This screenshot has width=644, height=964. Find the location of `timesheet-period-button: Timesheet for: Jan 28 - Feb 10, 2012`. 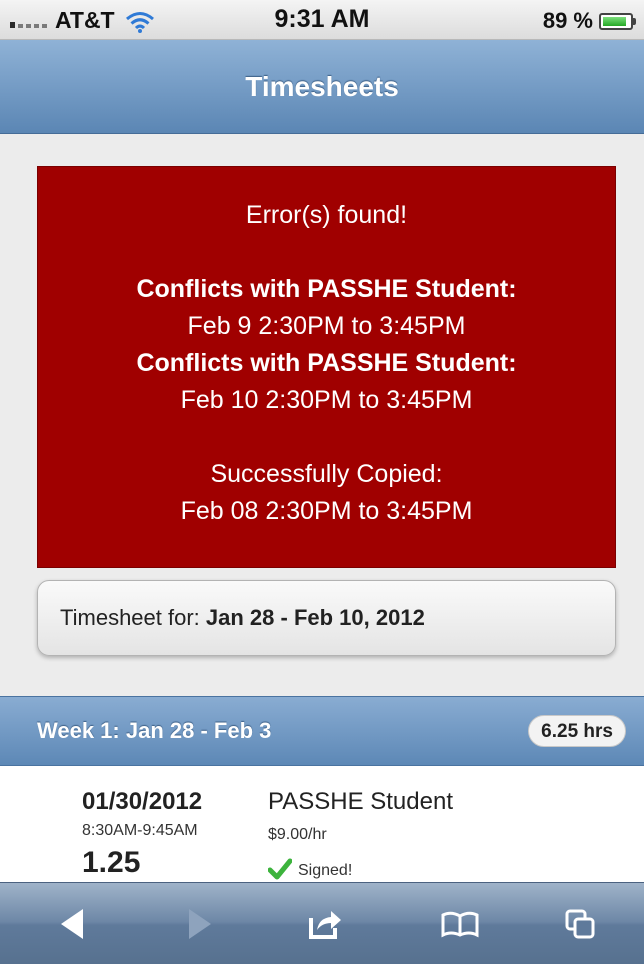

timesheet-period-button: Timesheet for: Jan 28 - Feb 10, 2012 is located at coordinates (326, 618).